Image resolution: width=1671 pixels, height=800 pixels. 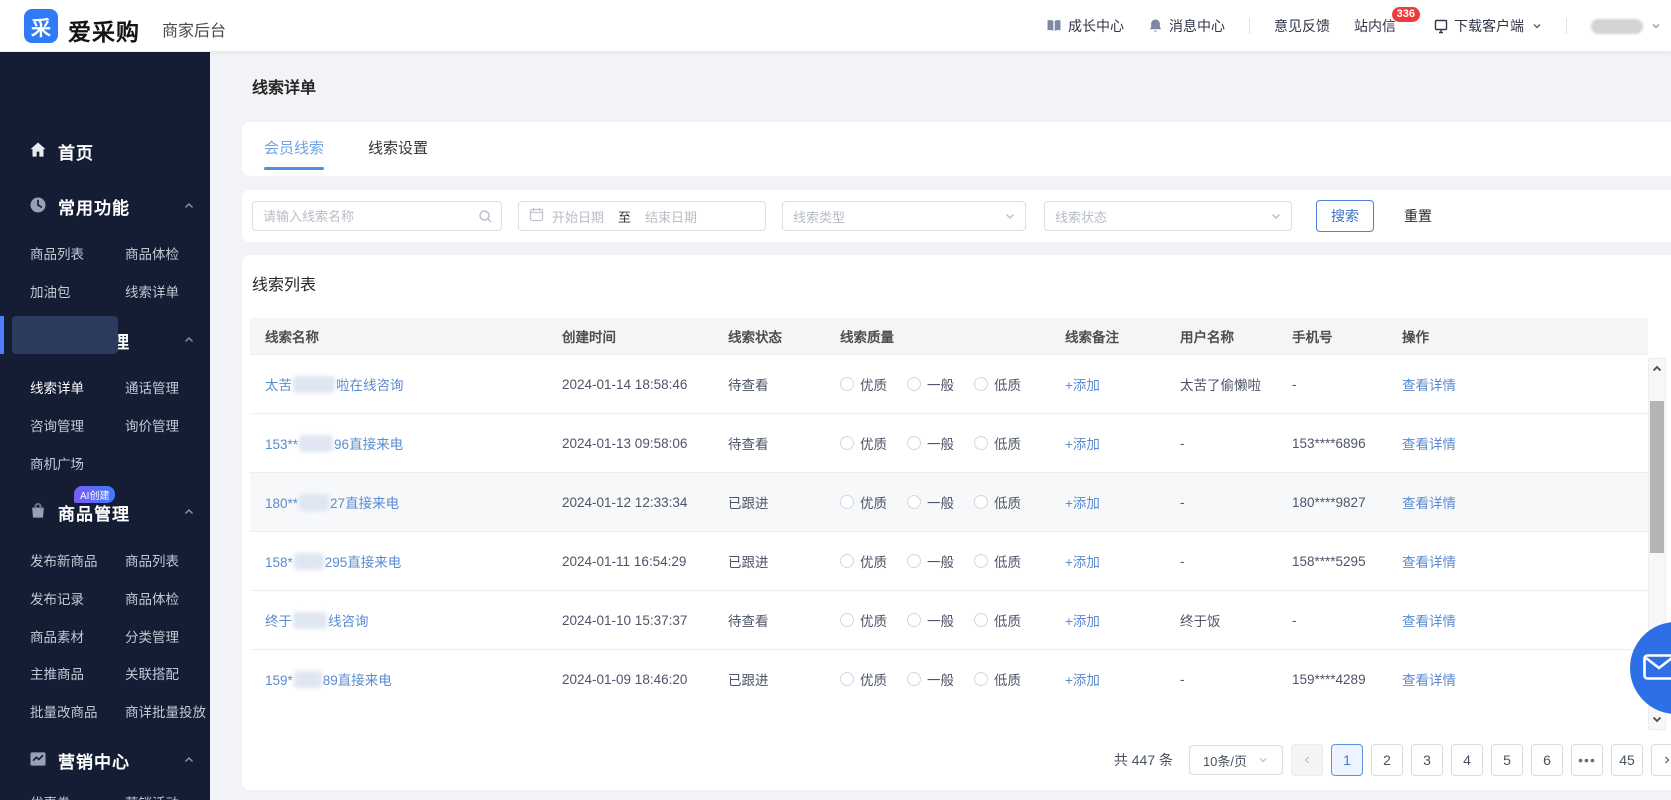 I want to click on lead-name-link: 159* 89直接来电, so click(x=328, y=679).